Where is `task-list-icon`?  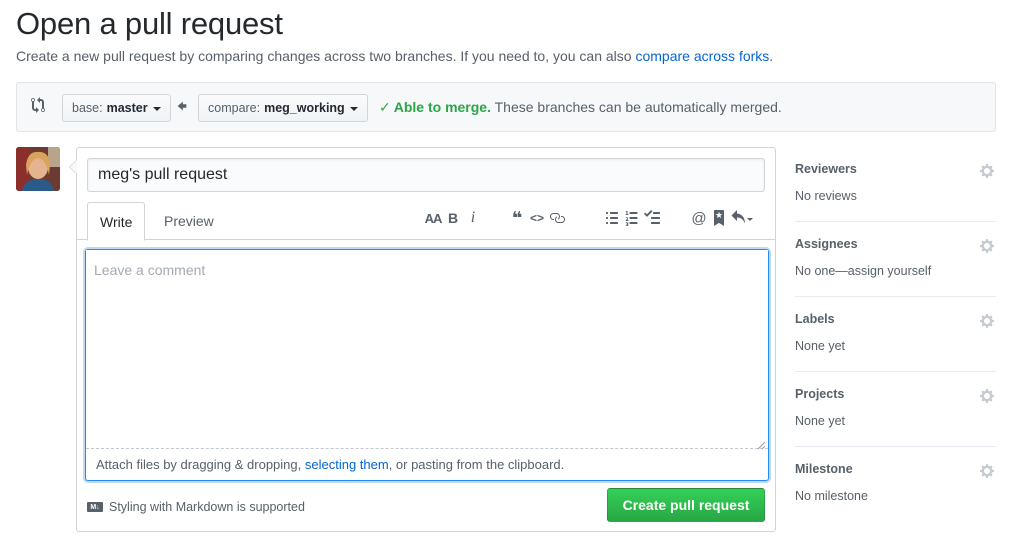
task-list-icon is located at coordinates (652, 218).